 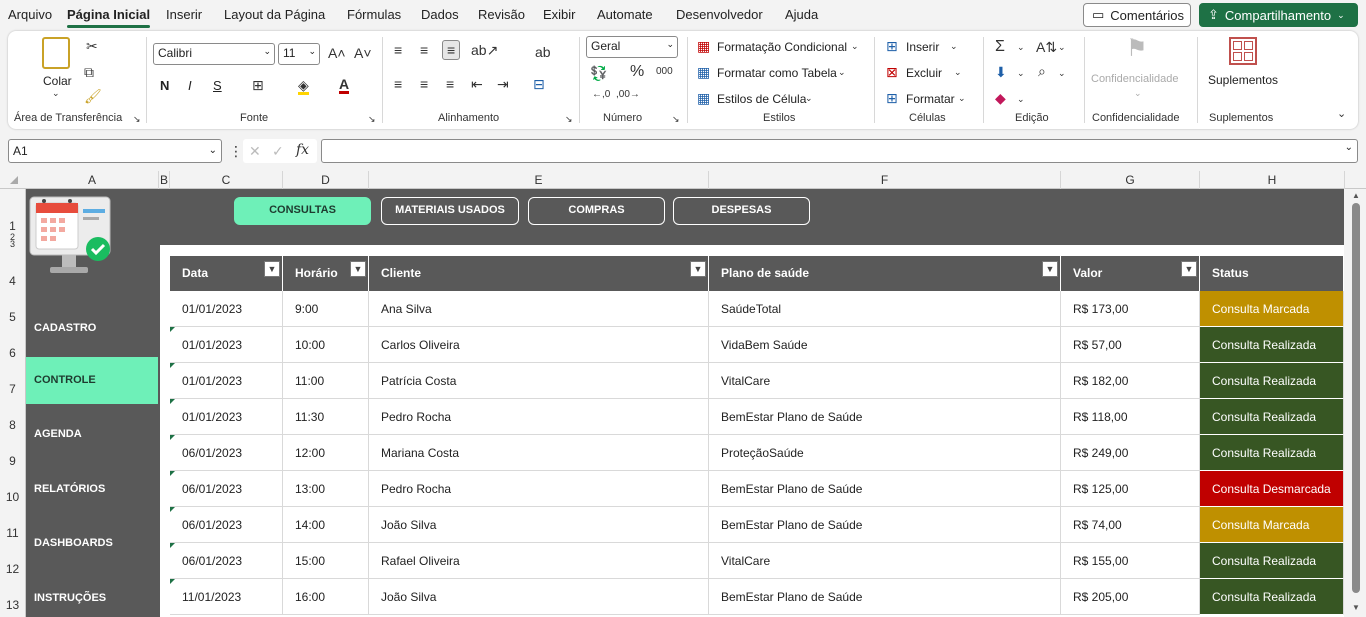 What do you see at coordinates (344, 85) in the screenshot?
I see `font-color-icon: A` at bounding box center [344, 85].